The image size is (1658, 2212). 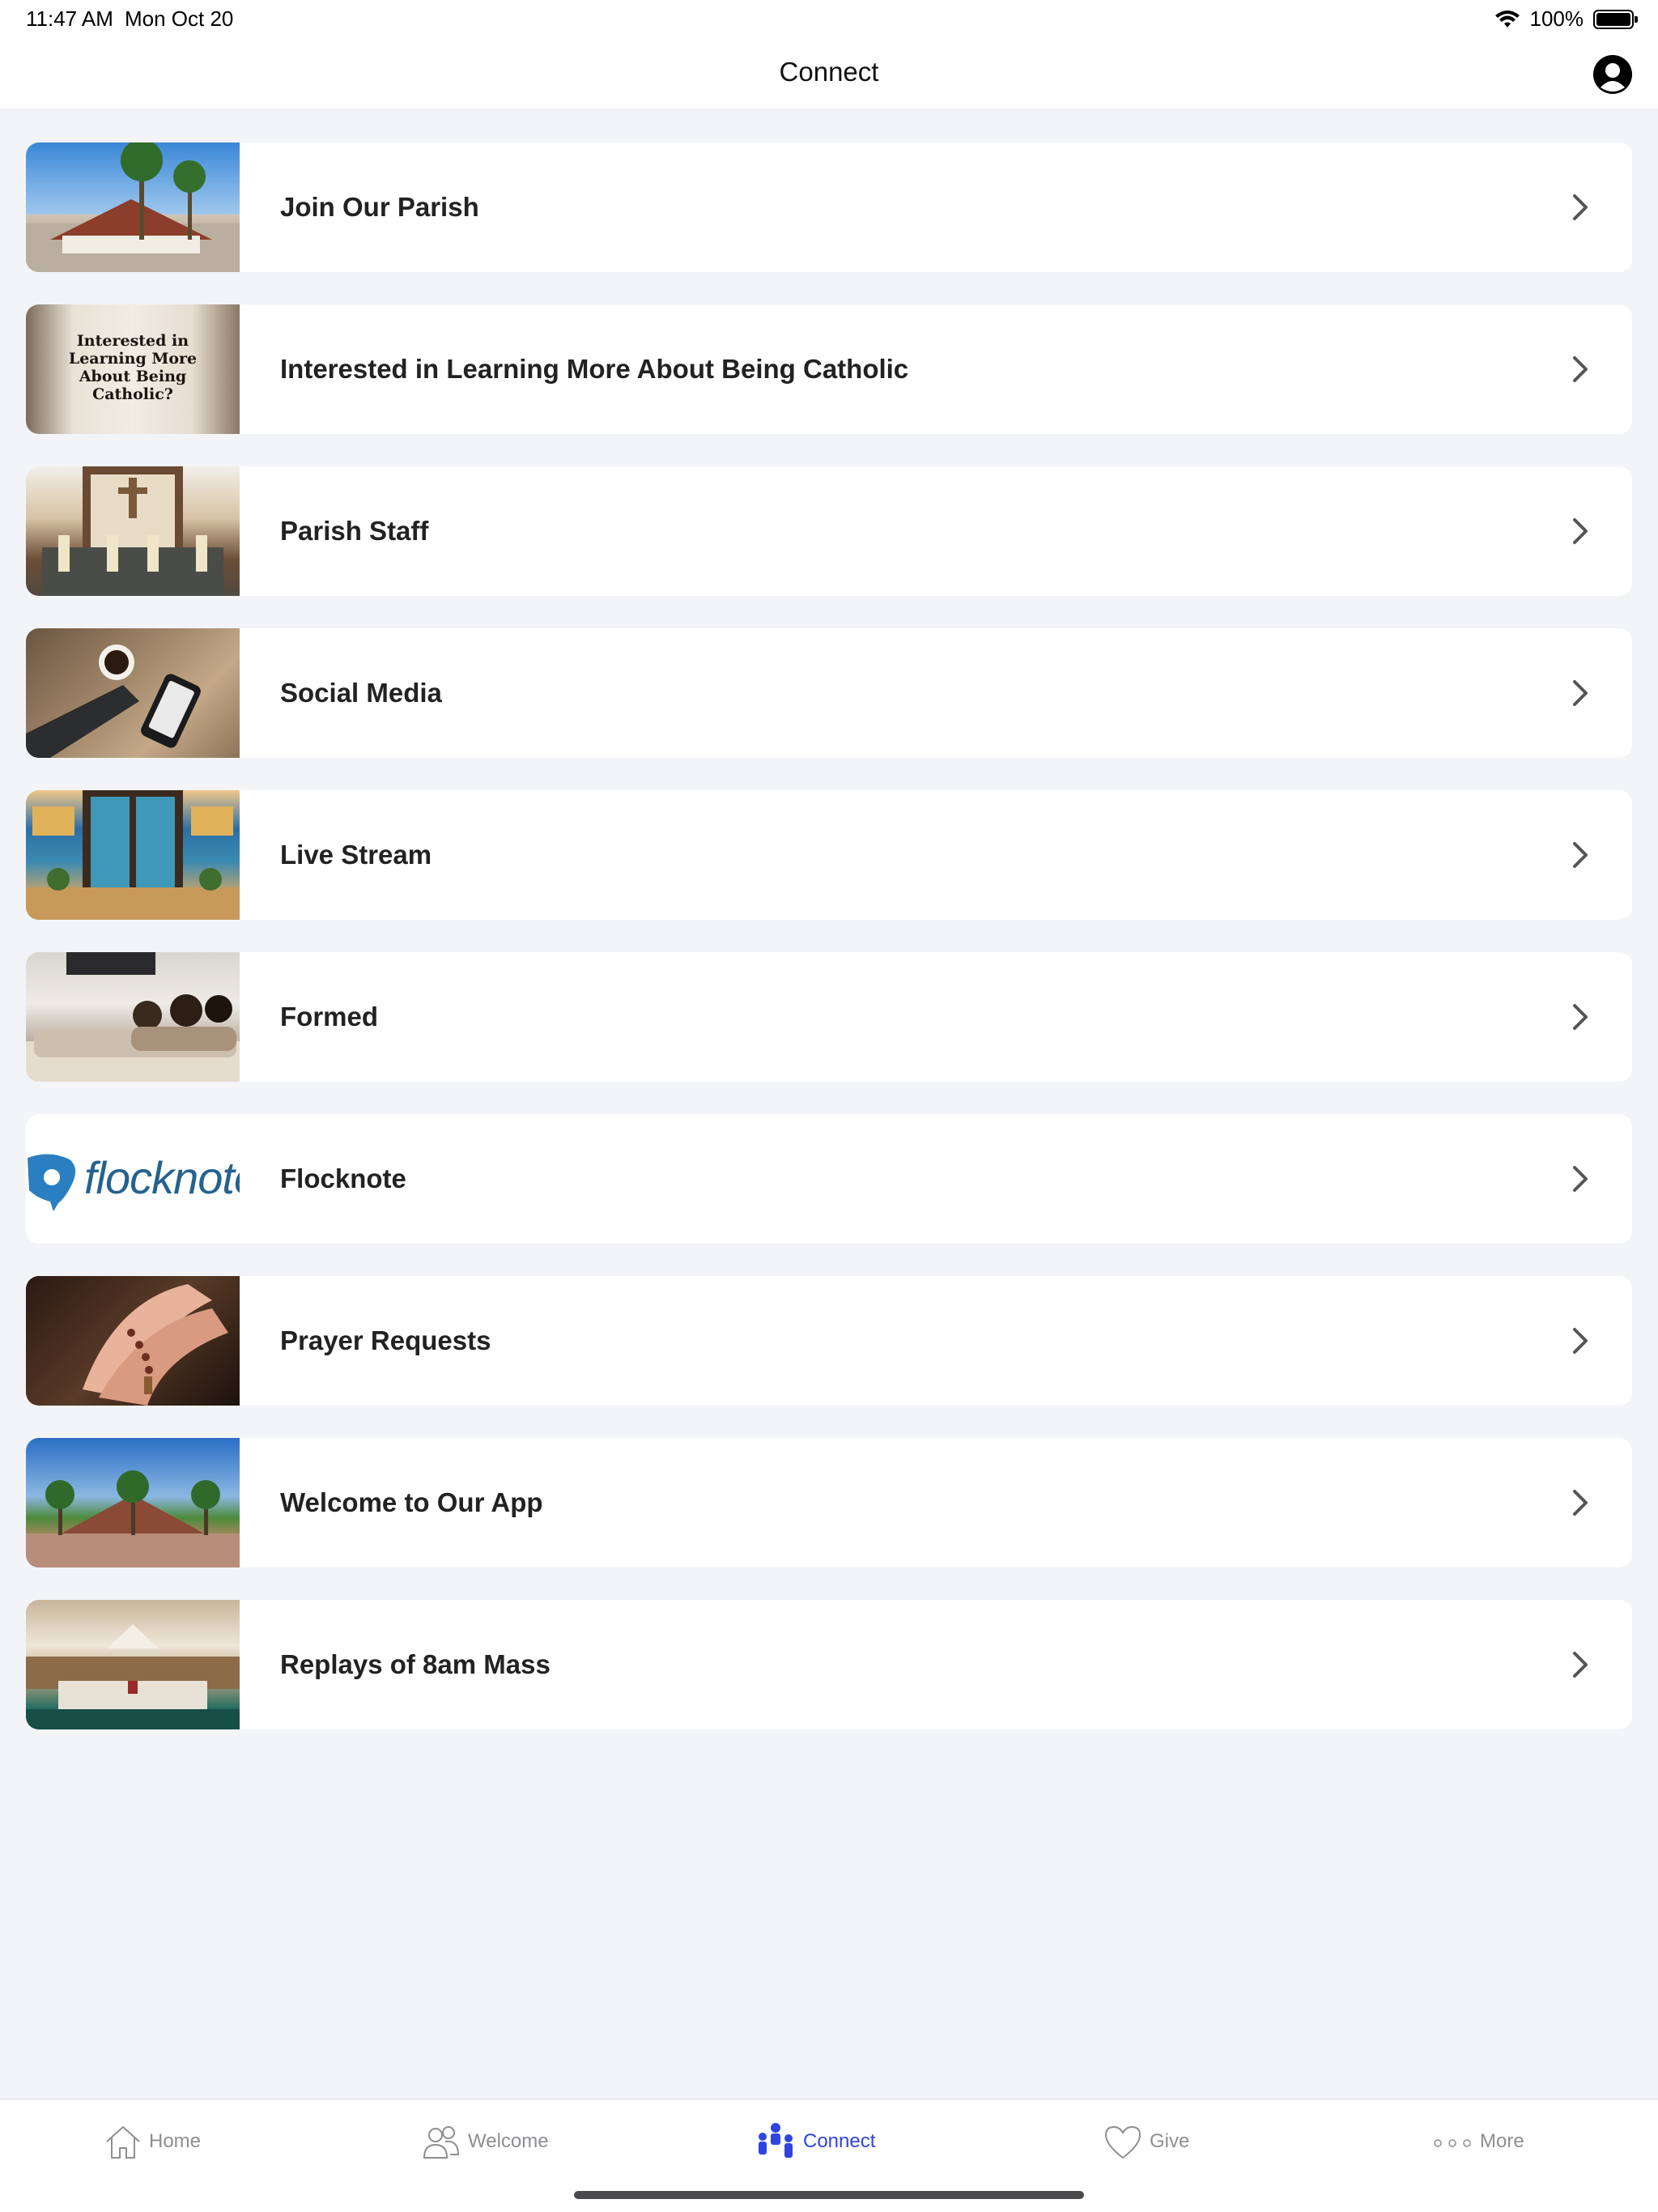 What do you see at coordinates (379, 207) in the screenshot?
I see `list-item-label: Join Our Parish` at bounding box center [379, 207].